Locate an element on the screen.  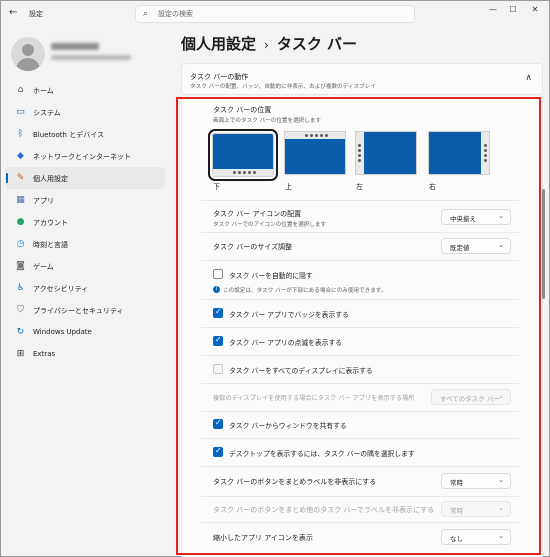
chevron-up-icon: ∧ is located at coordinates (528, 78).